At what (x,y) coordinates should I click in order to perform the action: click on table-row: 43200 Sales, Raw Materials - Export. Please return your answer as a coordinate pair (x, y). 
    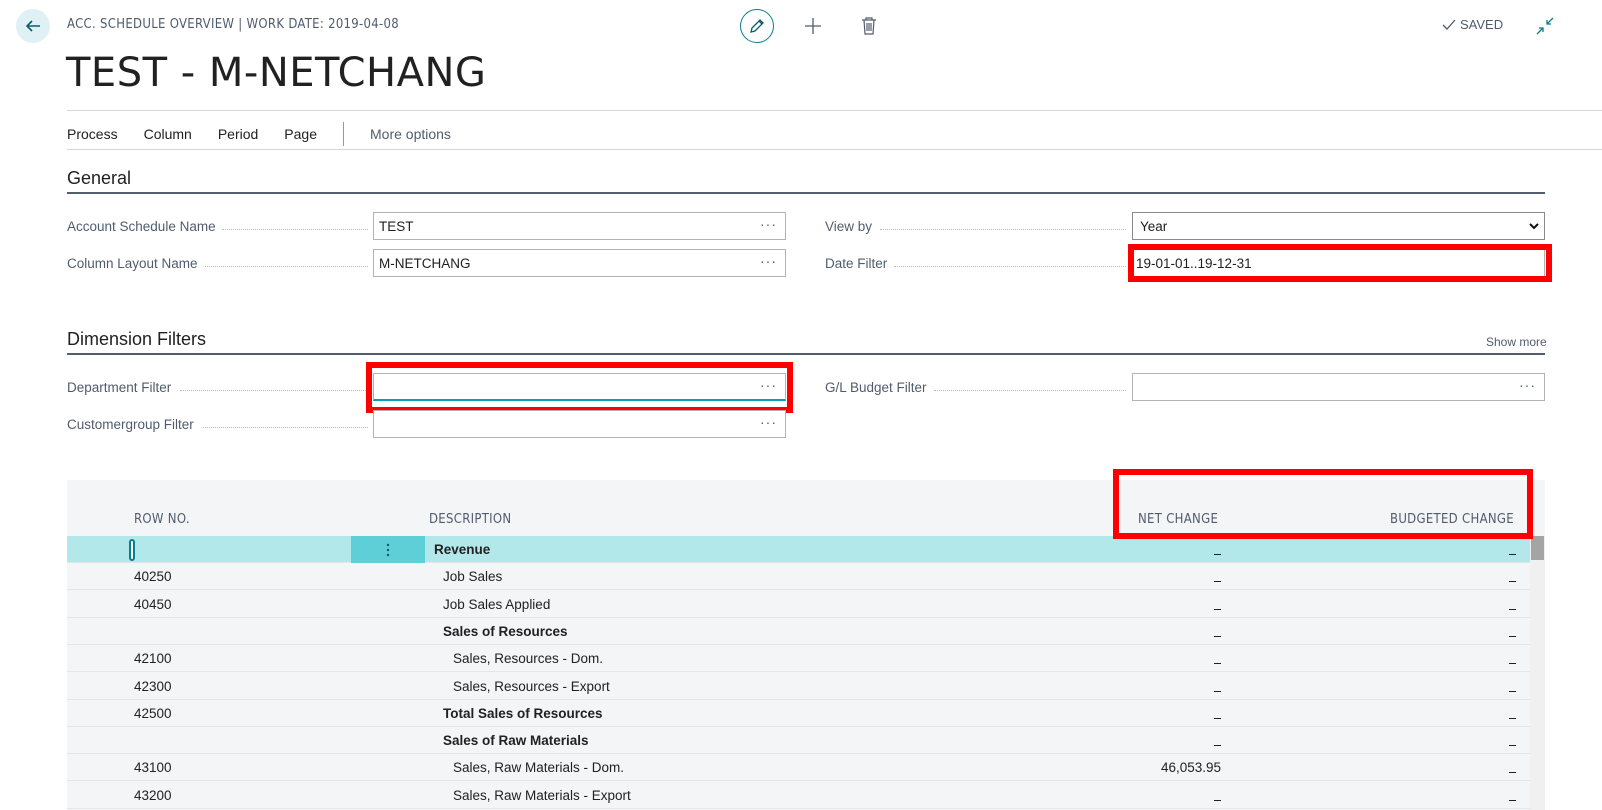
    Looking at the image, I should click on (798, 795).